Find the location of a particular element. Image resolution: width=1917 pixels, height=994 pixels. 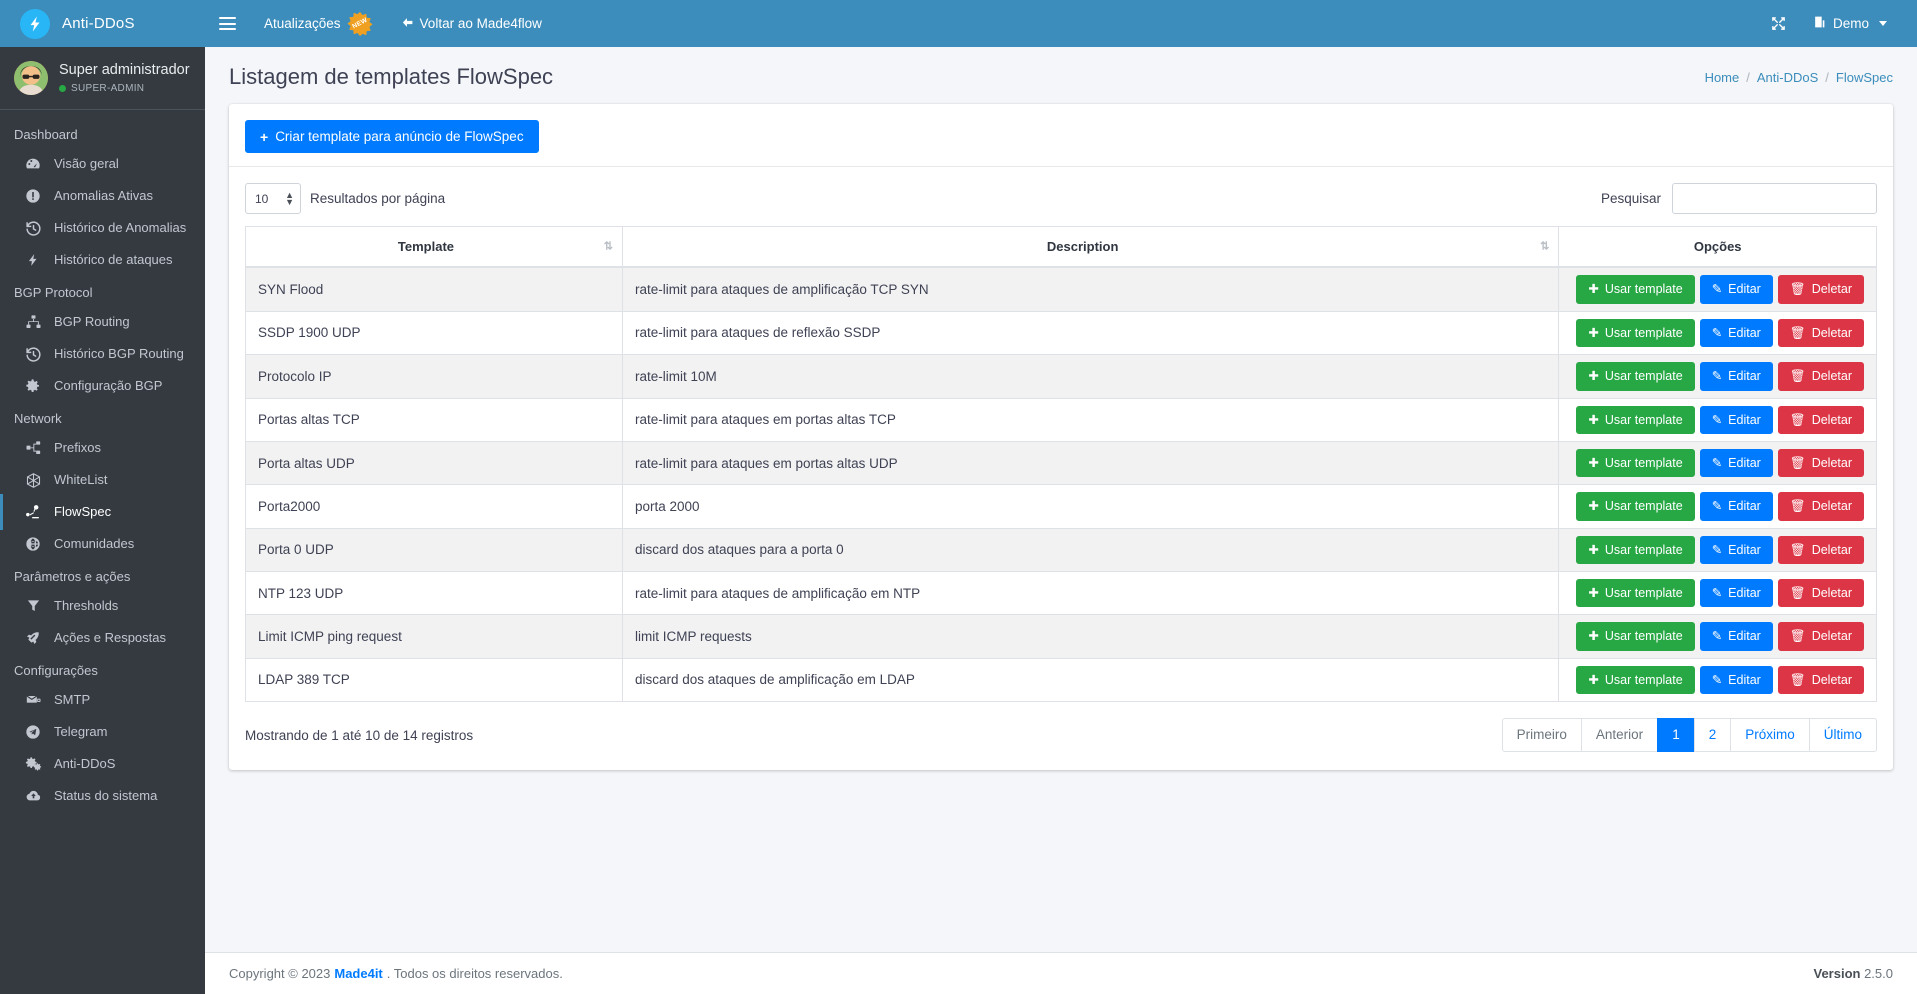

search-input is located at coordinates (1774, 199).